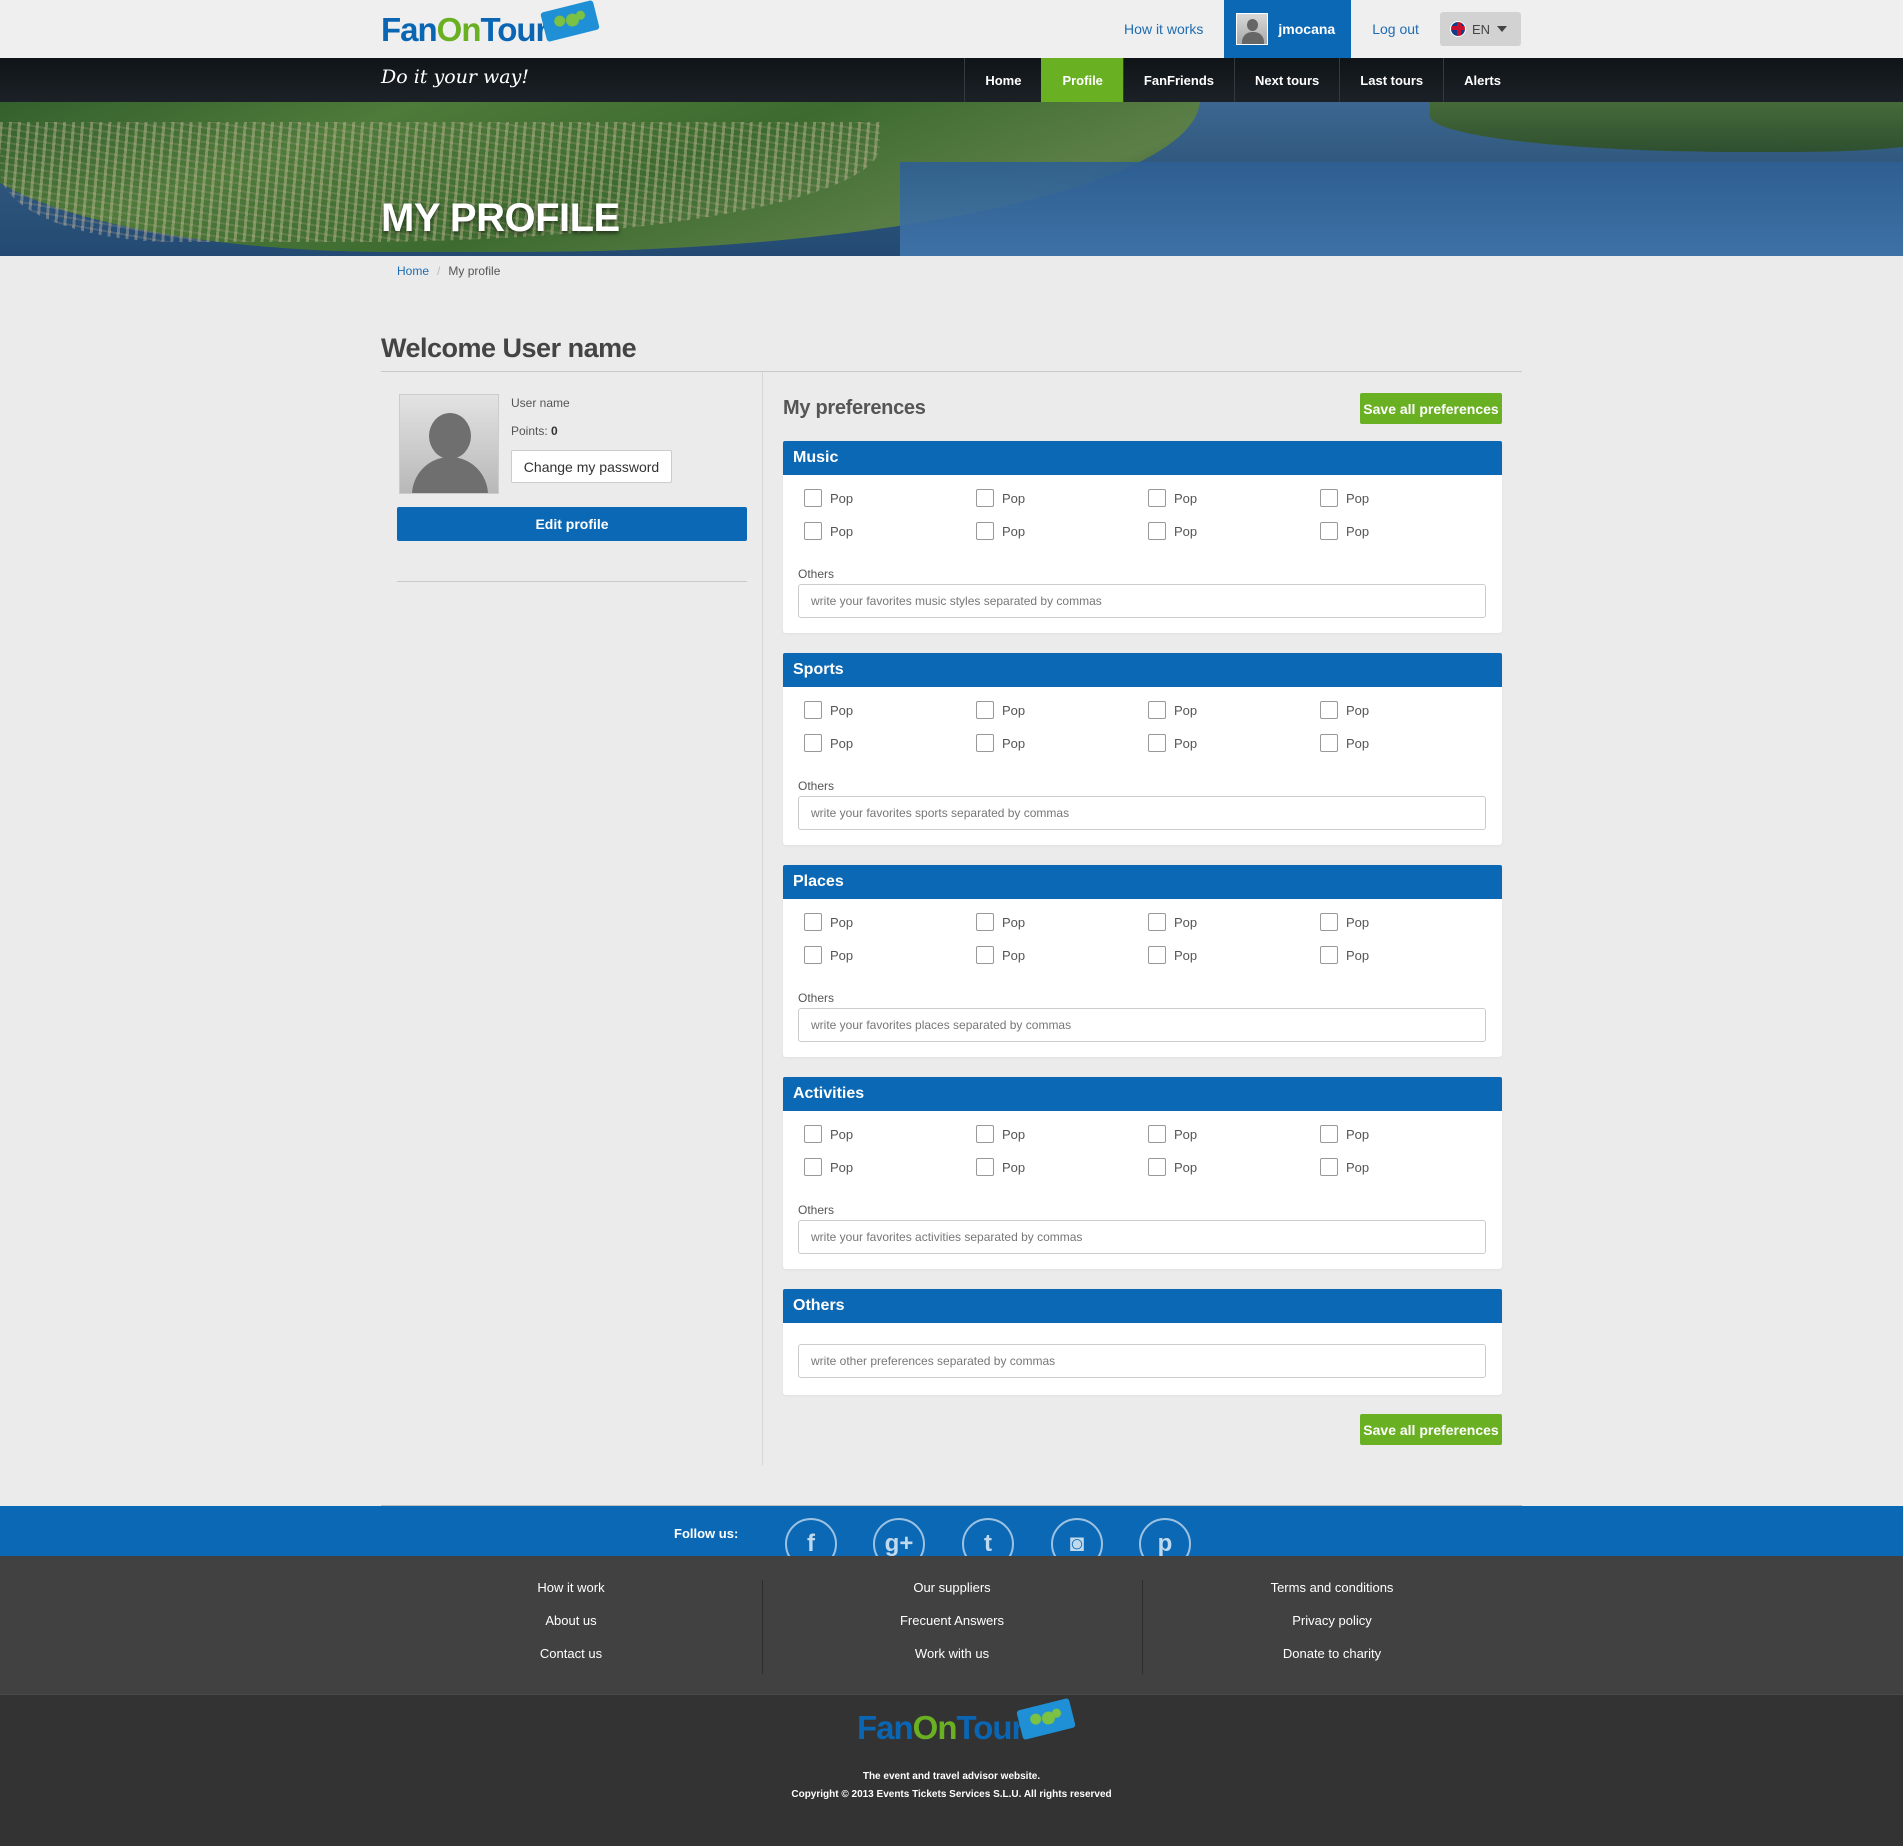  What do you see at coordinates (570, 1629) in the screenshot?
I see `footer-link-about-us: About us` at bounding box center [570, 1629].